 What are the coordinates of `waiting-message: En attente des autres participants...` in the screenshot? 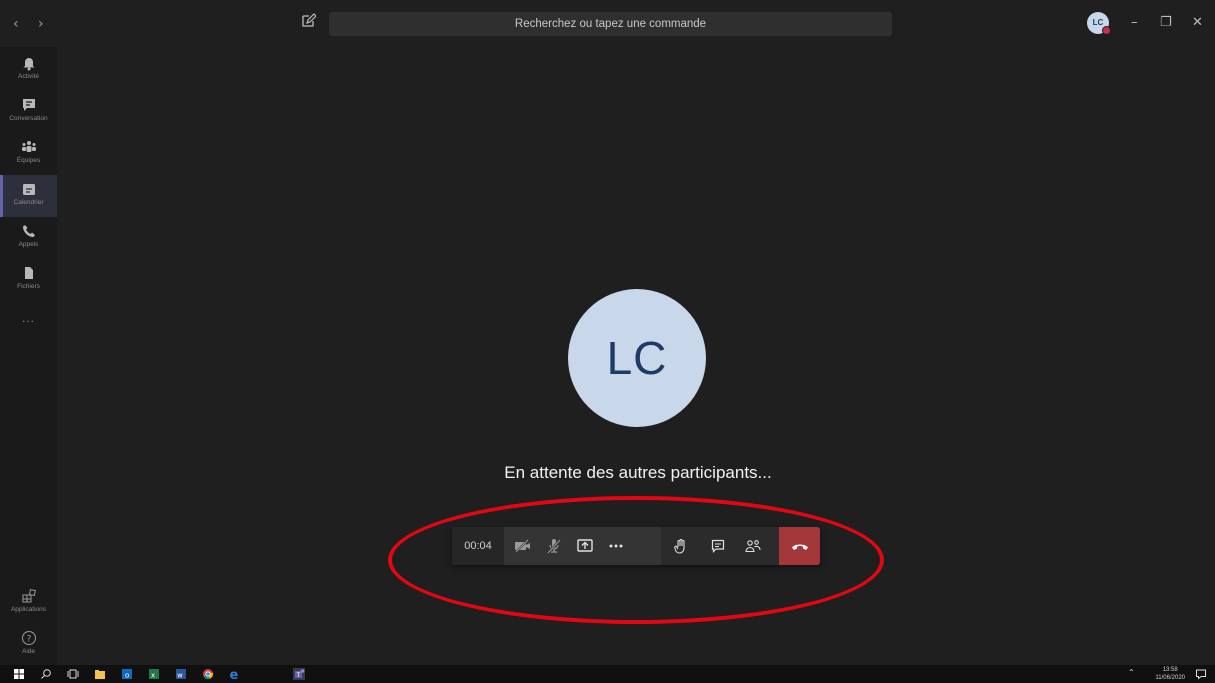 It's located at (638, 472).